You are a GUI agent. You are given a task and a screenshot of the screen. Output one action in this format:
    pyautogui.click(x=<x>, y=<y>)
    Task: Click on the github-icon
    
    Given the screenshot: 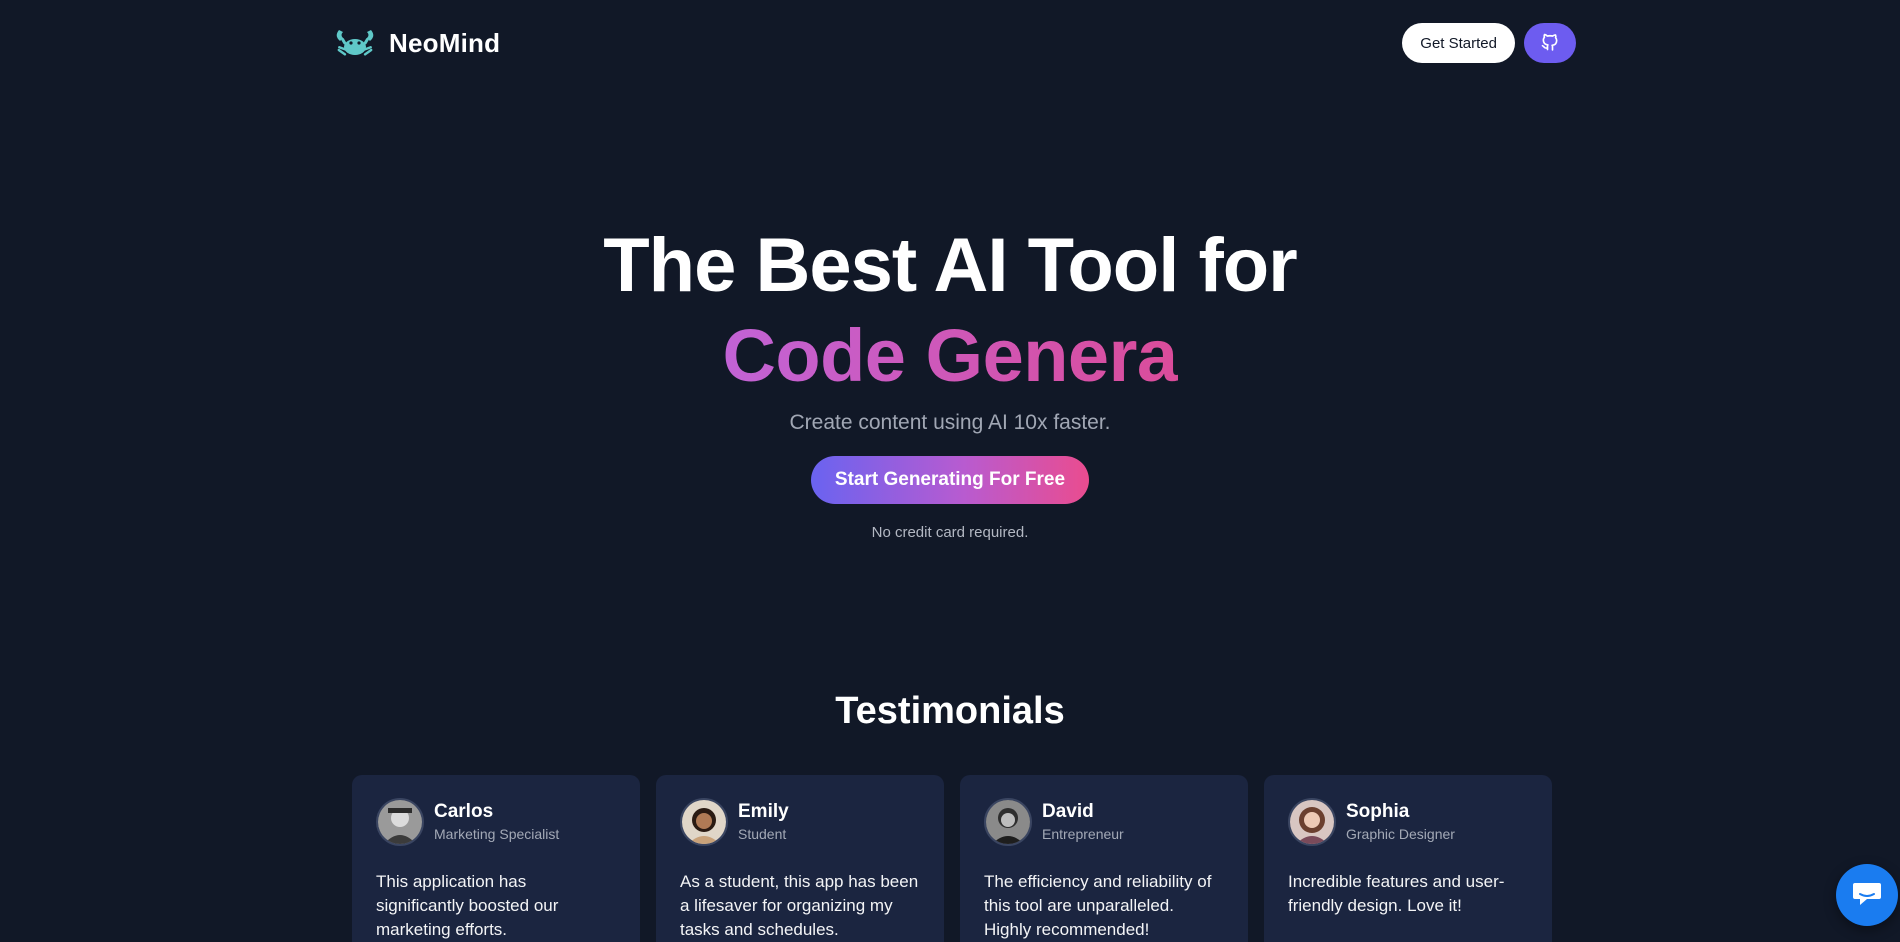 What is the action you would take?
    pyautogui.click(x=1550, y=43)
    